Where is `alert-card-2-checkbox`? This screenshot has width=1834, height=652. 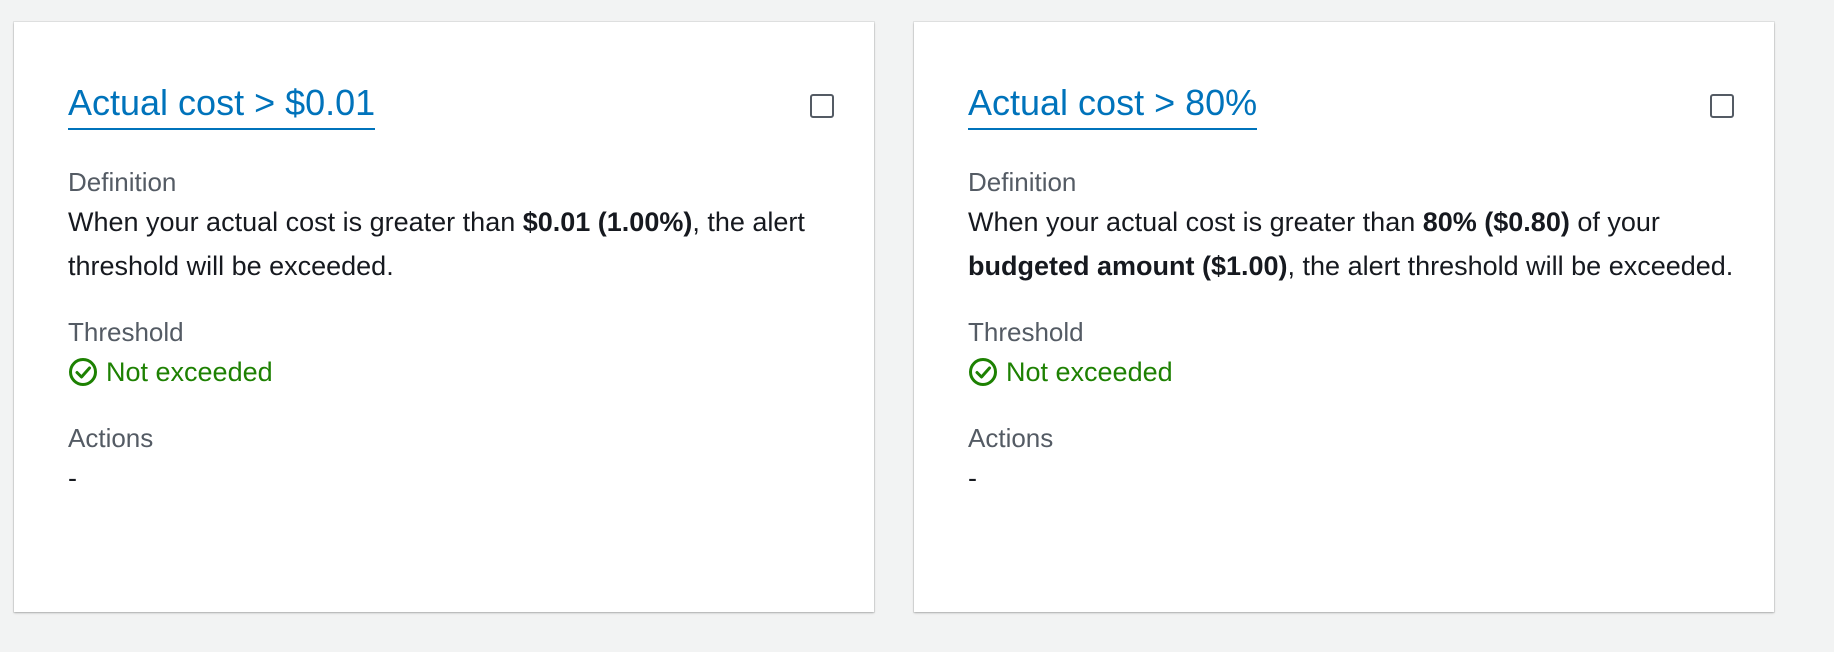
alert-card-2-checkbox is located at coordinates (1722, 106).